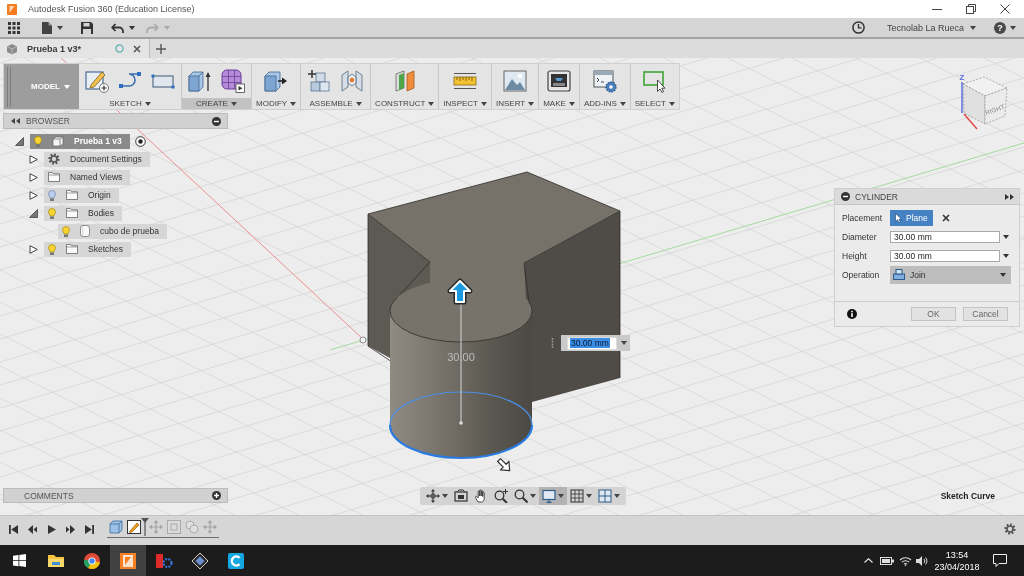 The image size is (1024, 576). I want to click on image-icon, so click(515, 81).